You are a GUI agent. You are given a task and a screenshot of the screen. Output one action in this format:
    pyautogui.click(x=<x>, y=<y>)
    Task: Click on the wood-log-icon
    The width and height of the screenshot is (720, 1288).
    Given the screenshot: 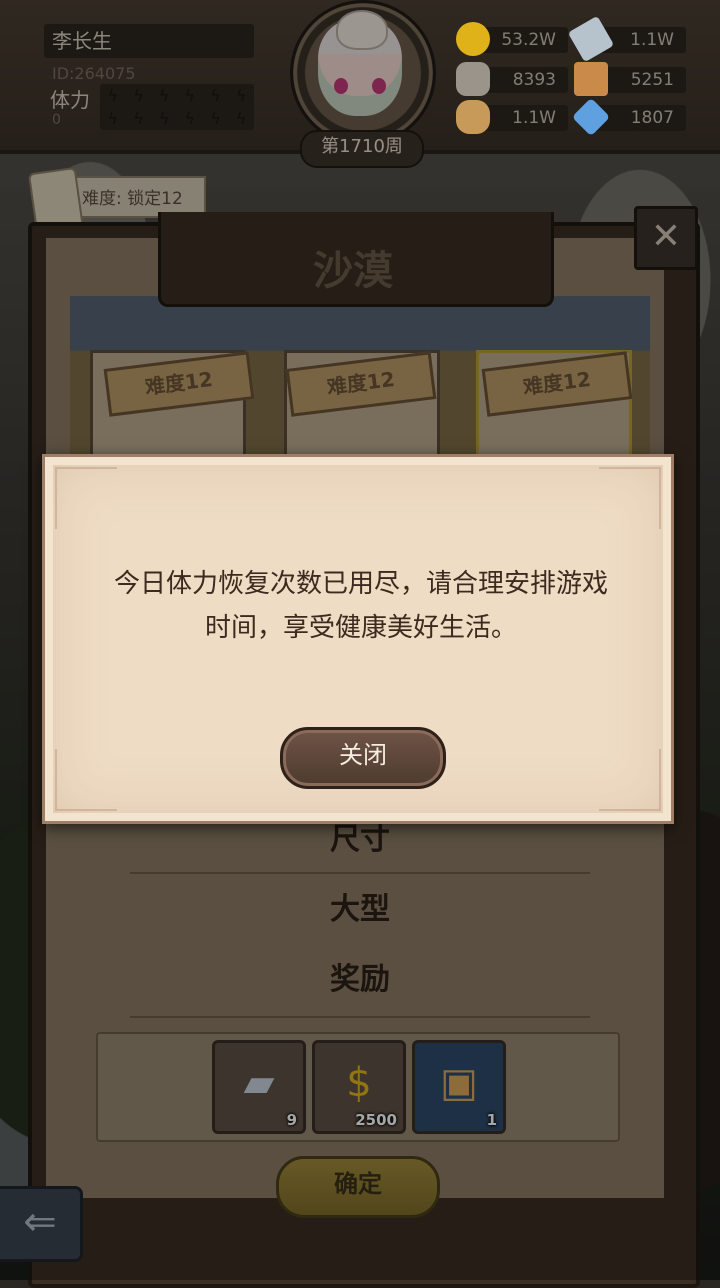 What is the action you would take?
    pyautogui.click(x=473, y=117)
    